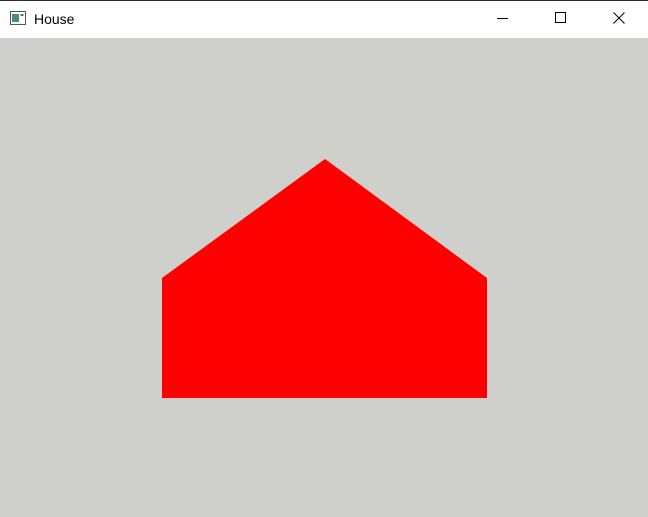  I want to click on title-bar: House, so click(324, 19).